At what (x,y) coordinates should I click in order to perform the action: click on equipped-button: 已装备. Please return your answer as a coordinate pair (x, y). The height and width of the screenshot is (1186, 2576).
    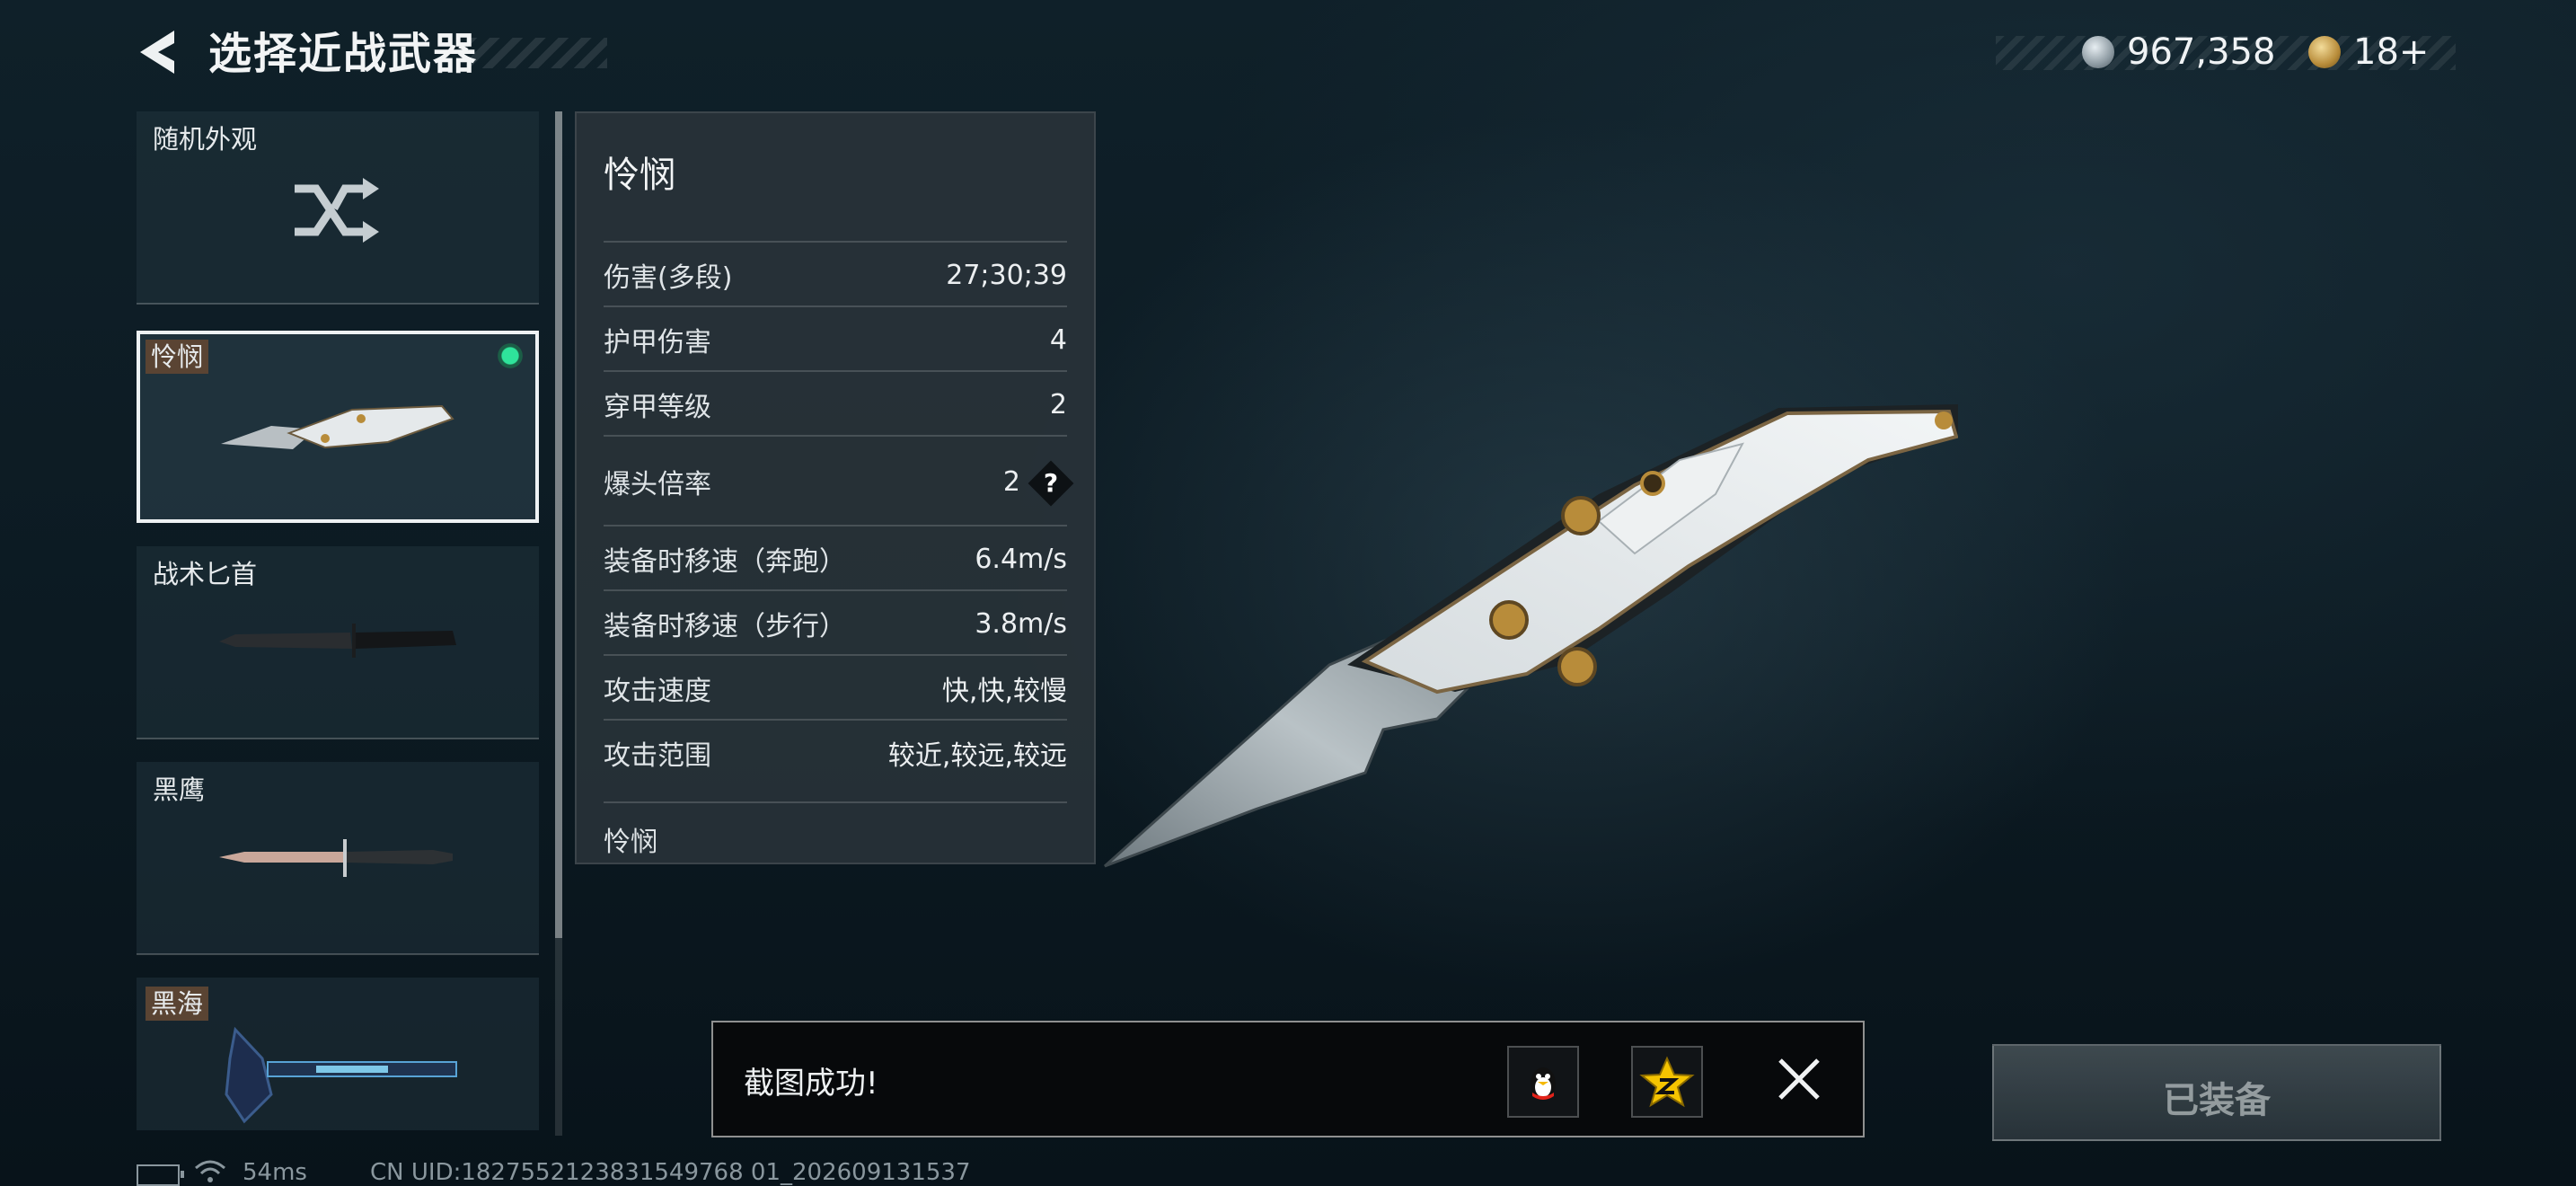
    Looking at the image, I should click on (2216, 1092).